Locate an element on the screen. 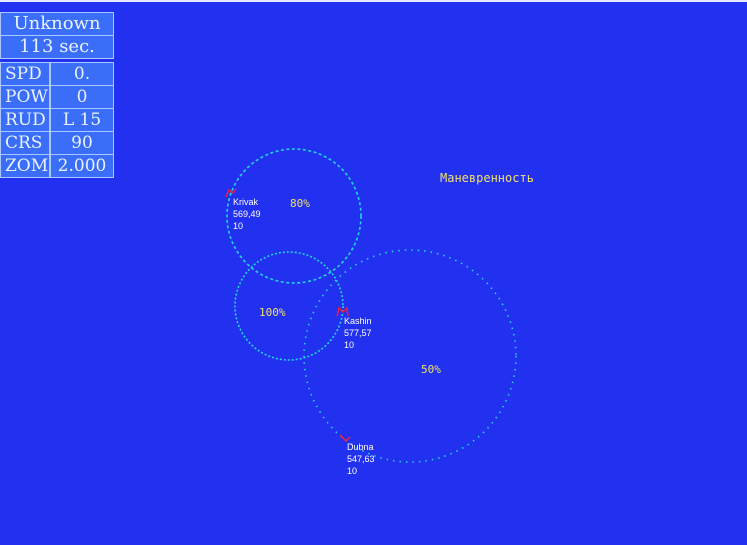 This screenshot has width=747, height=545. map-title: Маневренность is located at coordinates (487, 178).